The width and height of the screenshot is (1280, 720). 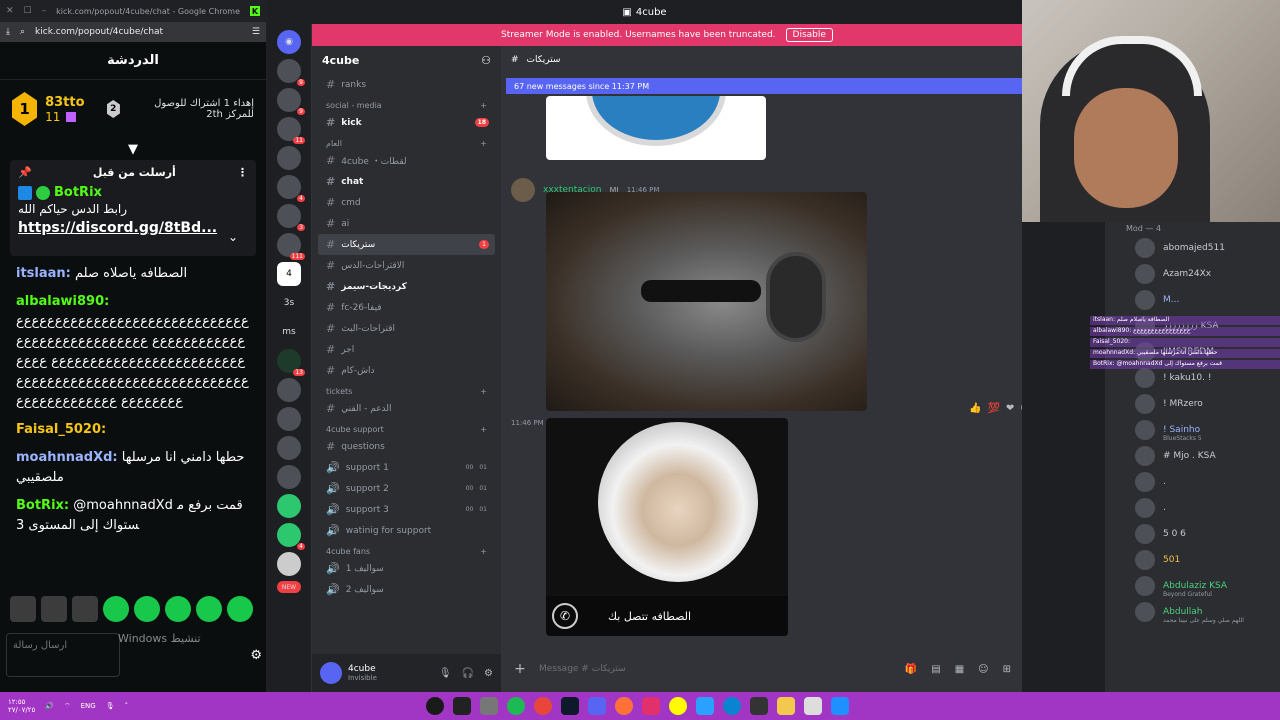 I want to click on server-folder: 3s, so click(x=289, y=303).